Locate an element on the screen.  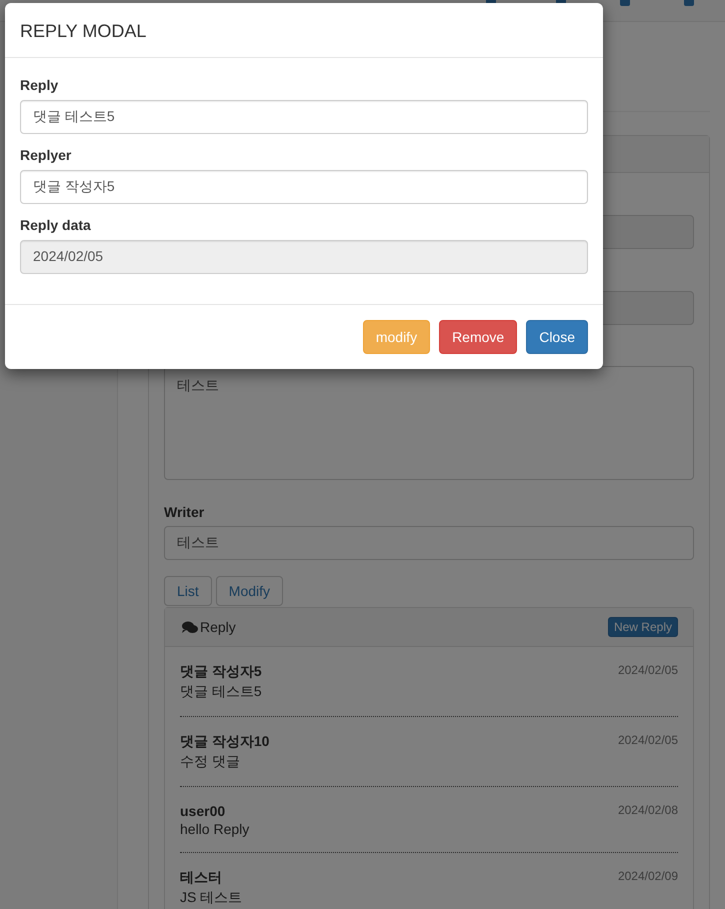
field-label: Reply data is located at coordinates (56, 225).